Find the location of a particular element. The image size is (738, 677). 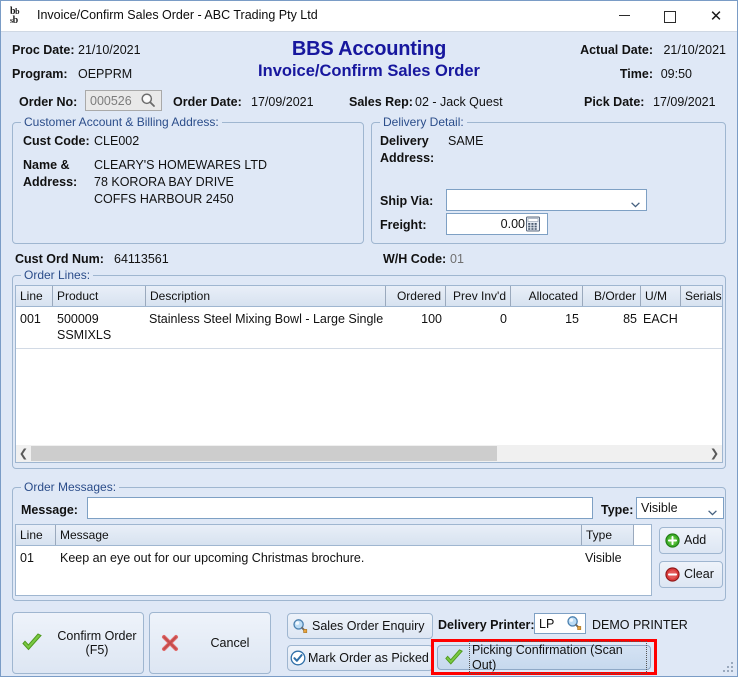

messages-header-row: Line Message Type is located at coordinates (333, 535).